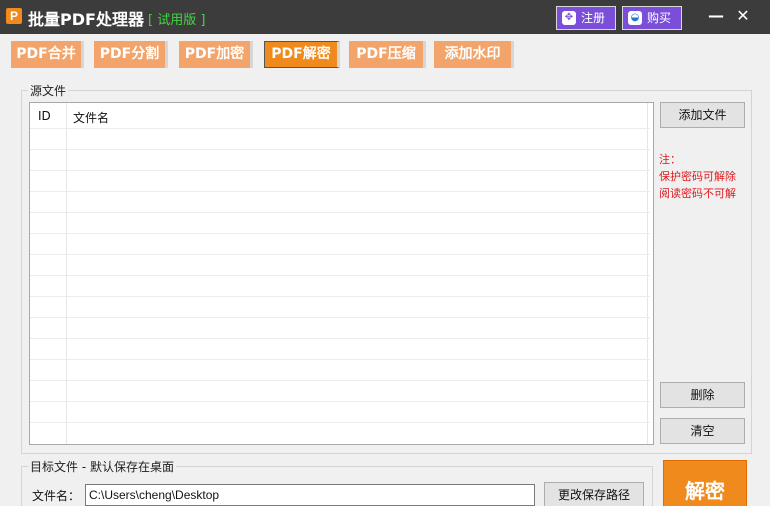  Describe the element at coordinates (56, 496) in the screenshot. I see `filename-label: 文件名：` at that location.